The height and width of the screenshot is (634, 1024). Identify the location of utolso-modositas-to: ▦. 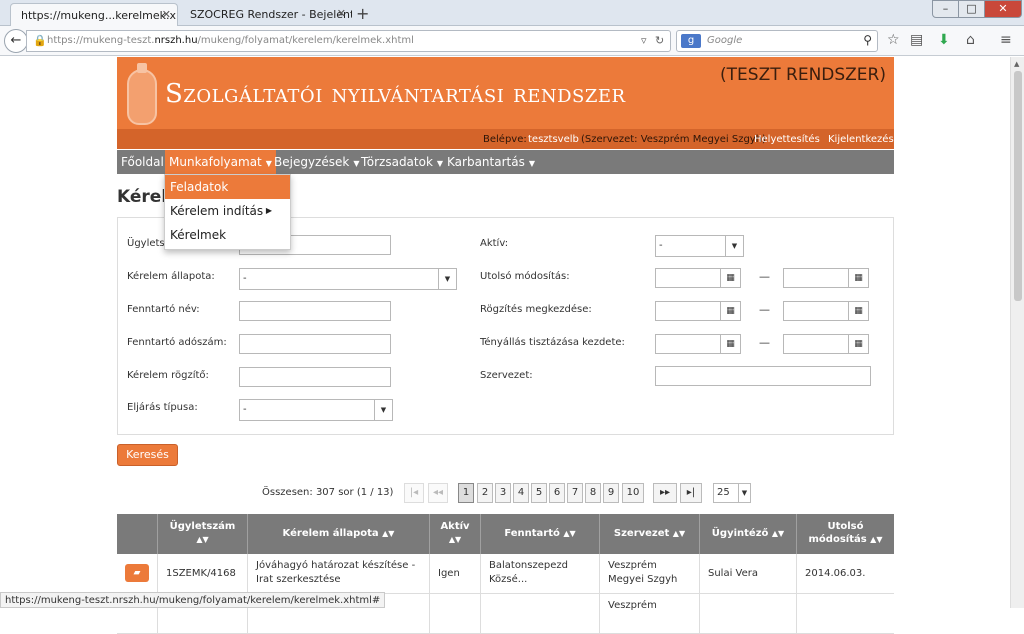
(826, 278).